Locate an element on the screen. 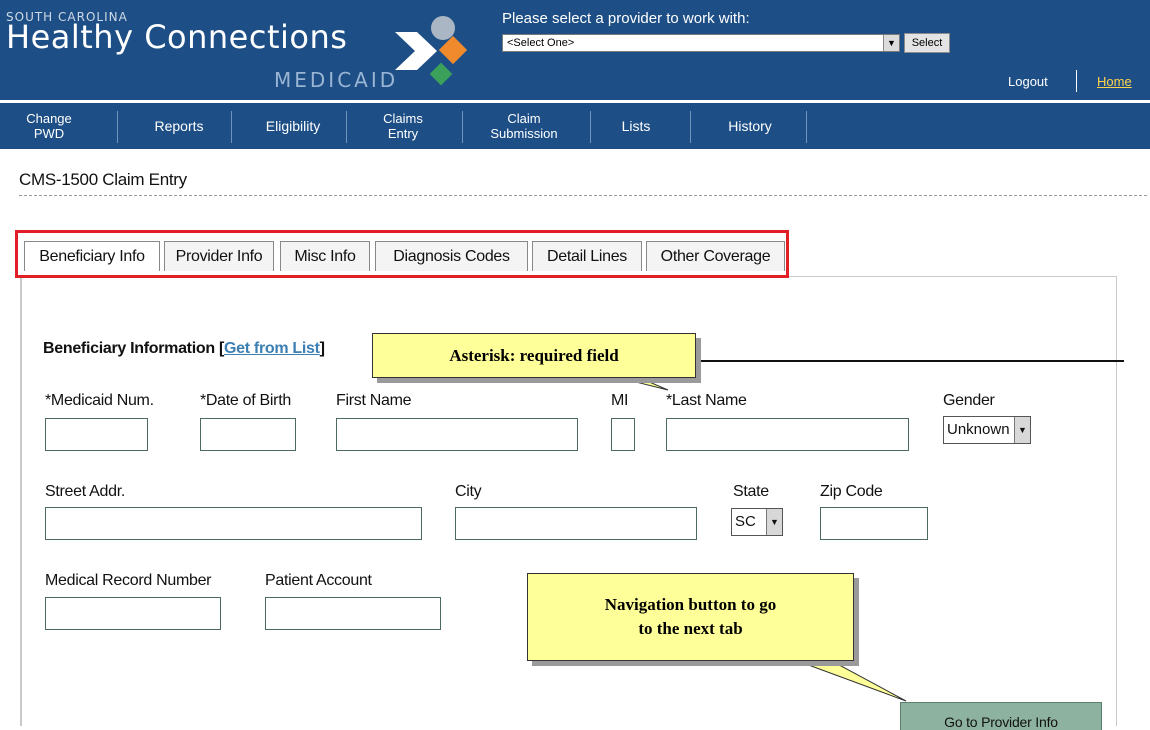  healthy-connections-logo-icon is located at coordinates (431, 51).